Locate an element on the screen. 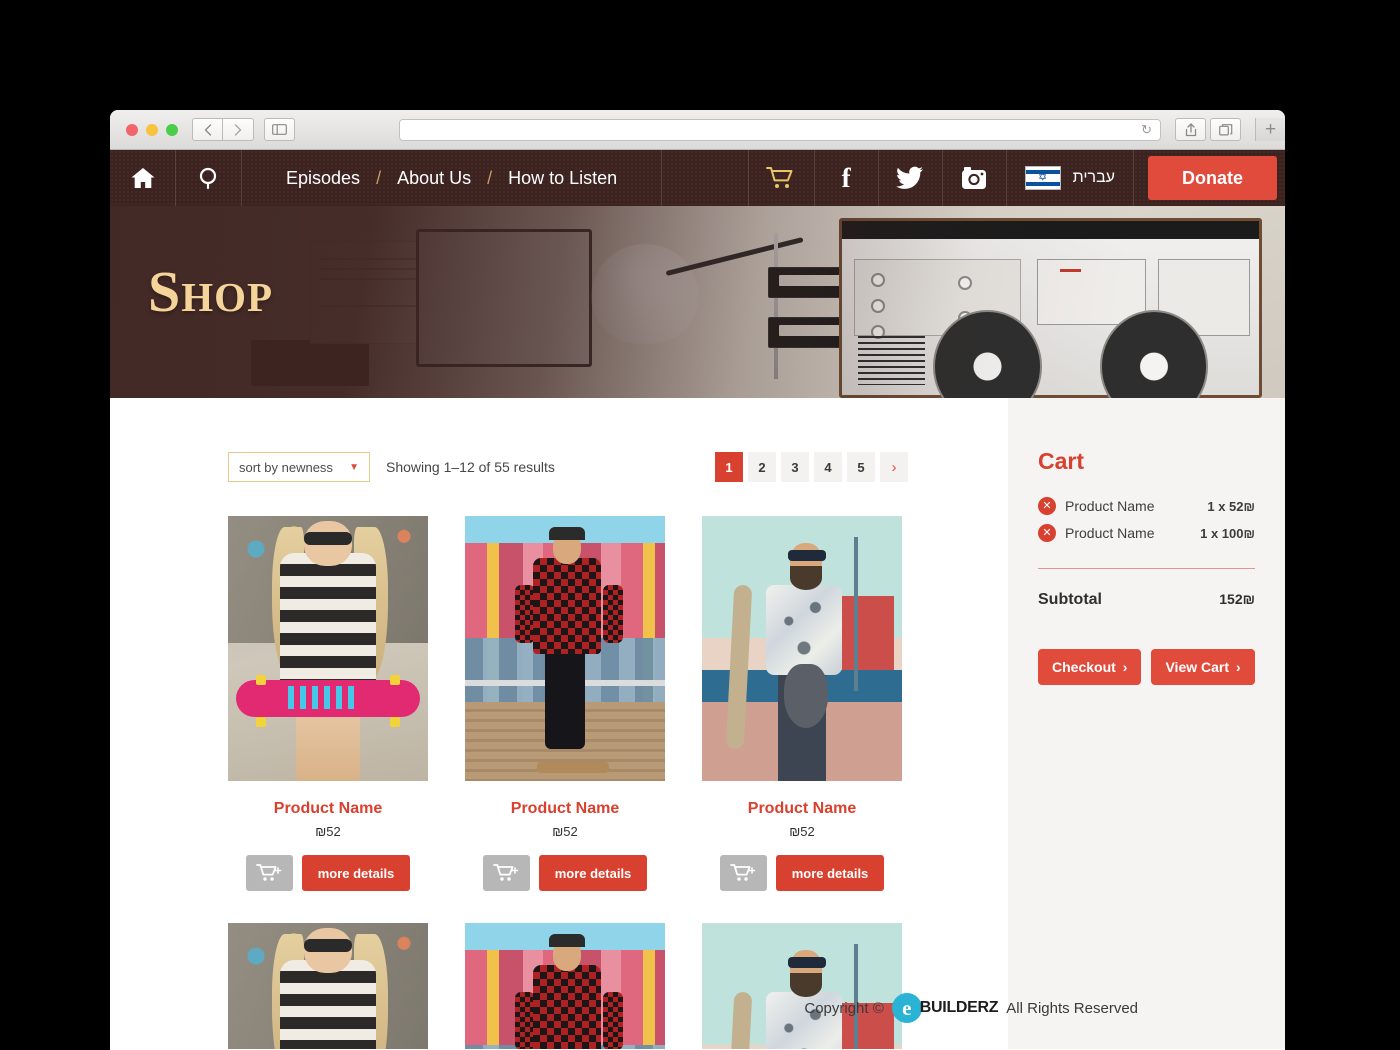  close-window-button is located at coordinates (132, 129).